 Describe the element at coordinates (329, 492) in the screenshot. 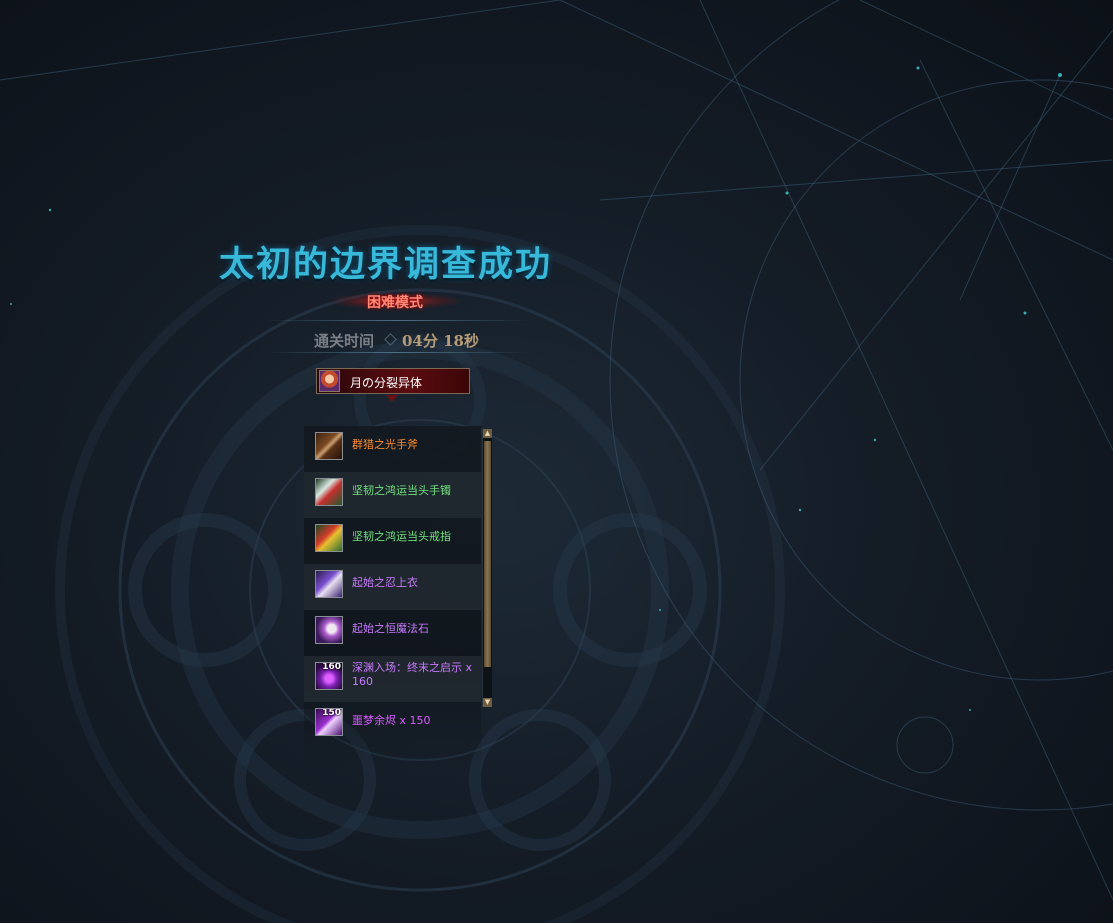

I see `bracelet-icon` at that location.